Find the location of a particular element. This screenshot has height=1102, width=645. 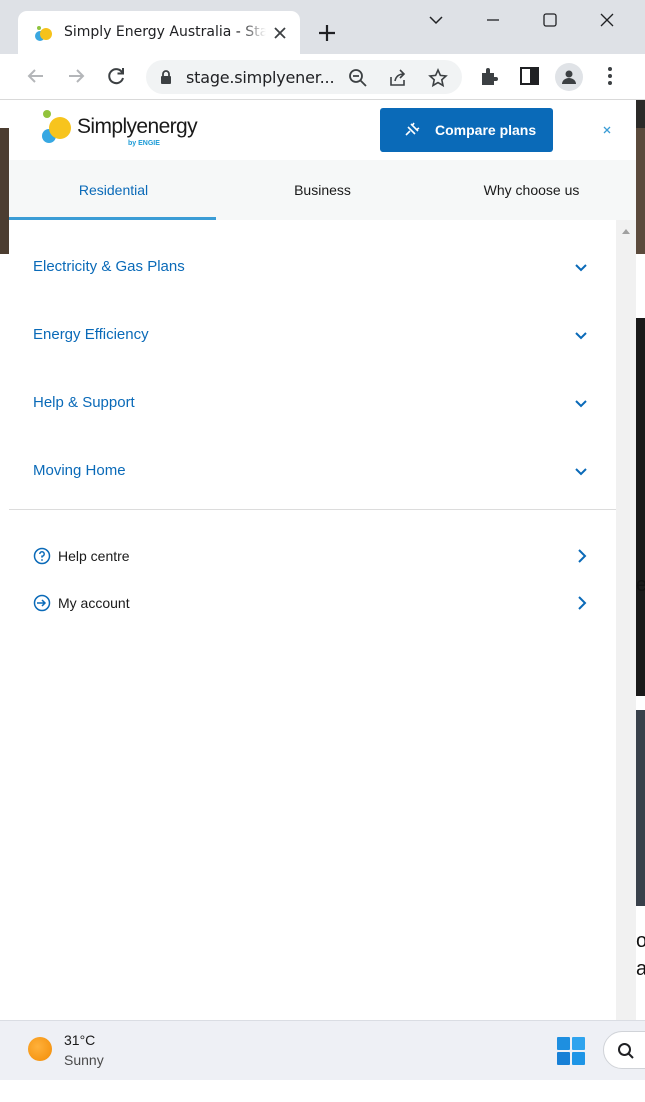

windows-start-icon is located at coordinates (571, 1051).